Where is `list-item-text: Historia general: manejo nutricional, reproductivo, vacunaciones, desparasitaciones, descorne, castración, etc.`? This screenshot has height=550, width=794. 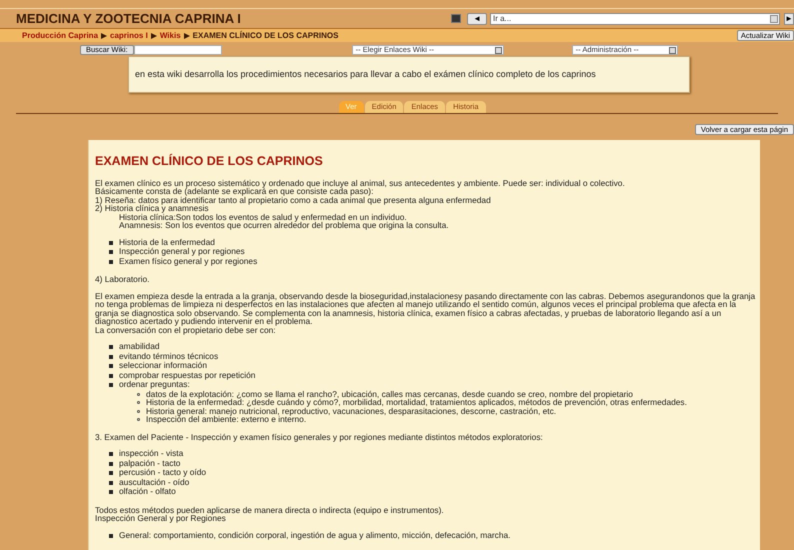
list-item-text: Historia general: manejo nutricional, reproductivo, vacunaciones, desparasitaciones, descorne, castración, etc. is located at coordinates (351, 411).